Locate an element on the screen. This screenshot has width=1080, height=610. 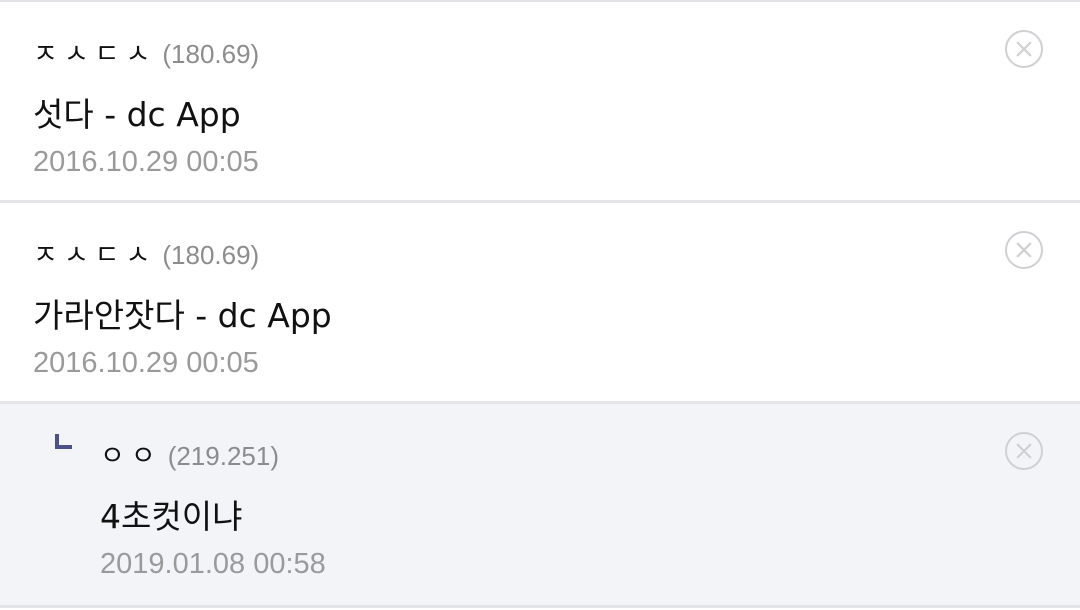
comment-text: 4초컷이냐 is located at coordinates (171, 516).